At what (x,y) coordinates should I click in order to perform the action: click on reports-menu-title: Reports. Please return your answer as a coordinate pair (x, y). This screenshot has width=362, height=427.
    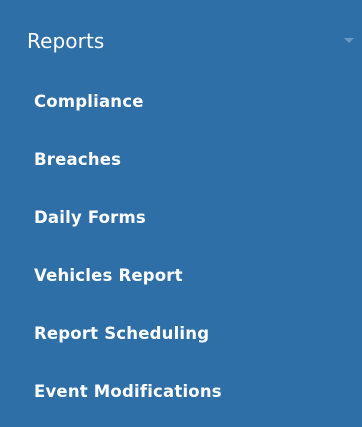
    Looking at the image, I should click on (66, 41).